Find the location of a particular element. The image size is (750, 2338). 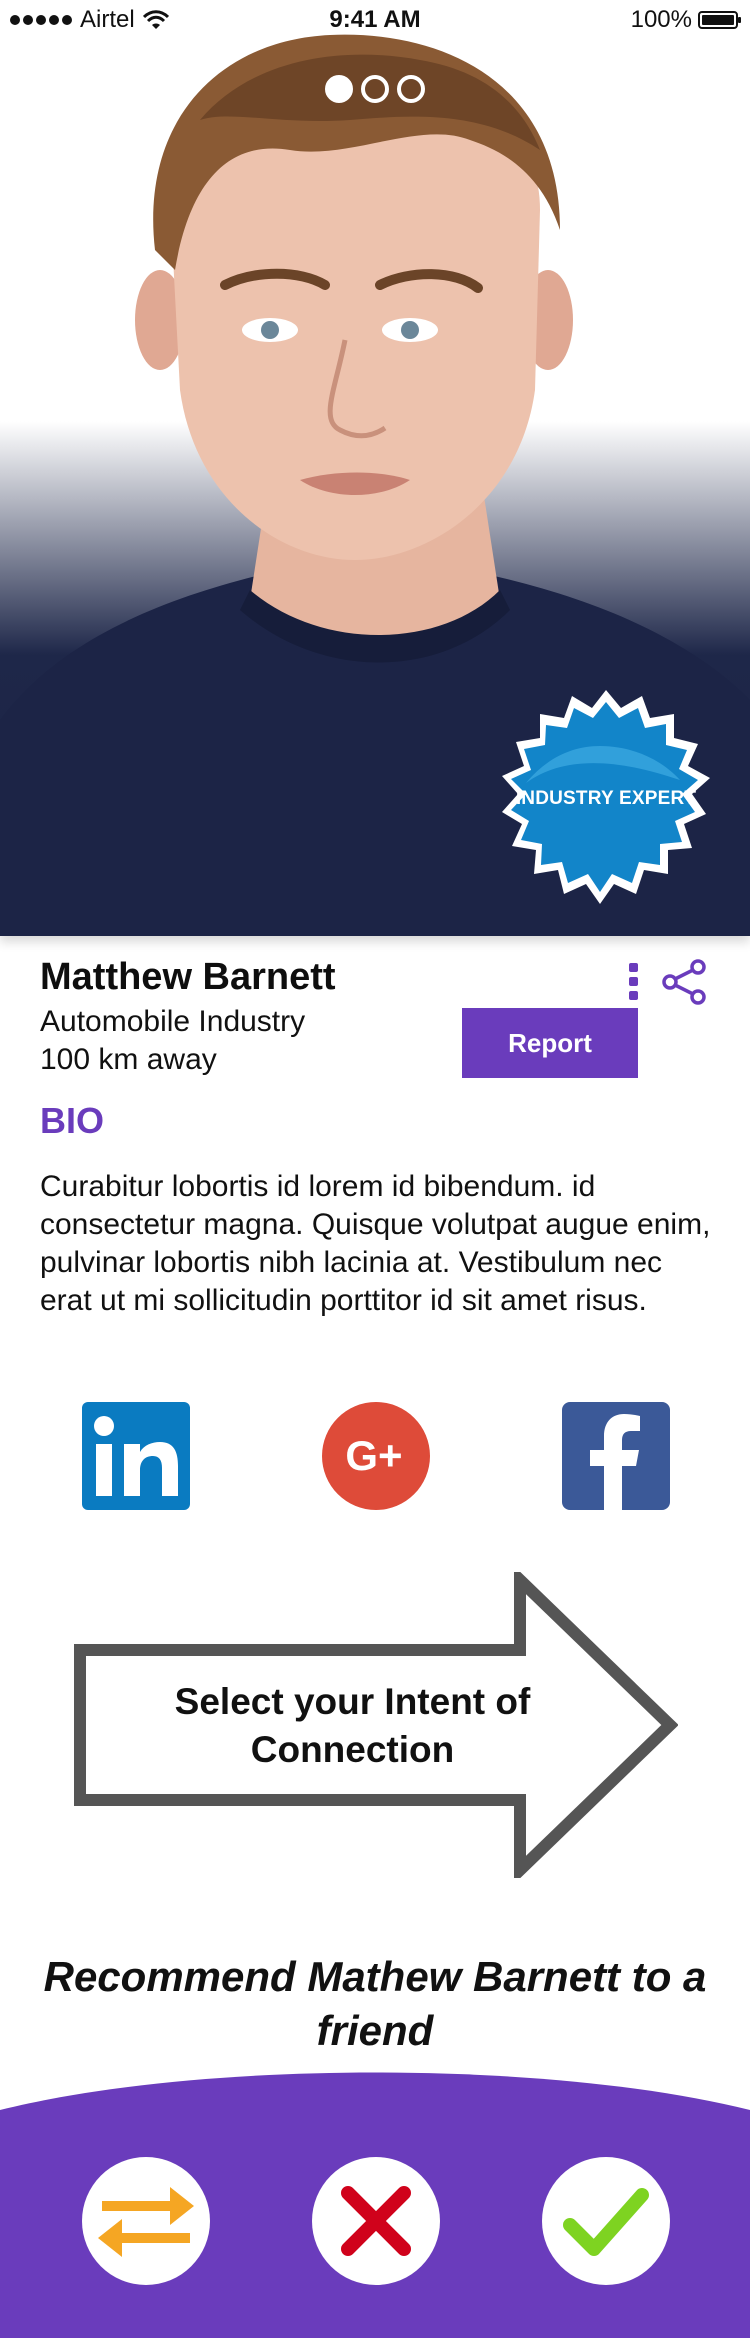

swap-icon is located at coordinates (146, 2222).